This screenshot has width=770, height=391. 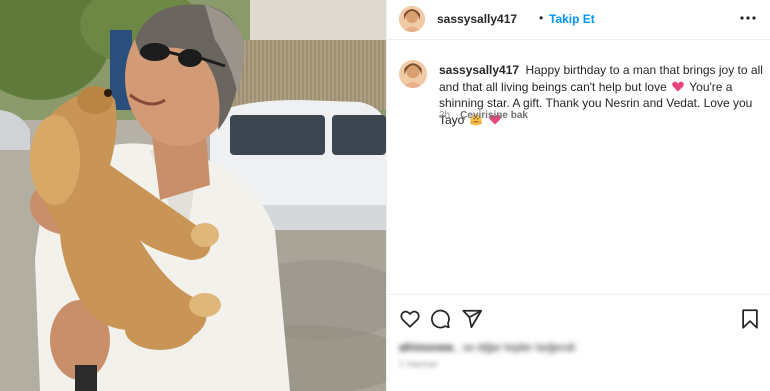 What do you see at coordinates (477, 19) in the screenshot?
I see `header-username: sassysally417` at bounding box center [477, 19].